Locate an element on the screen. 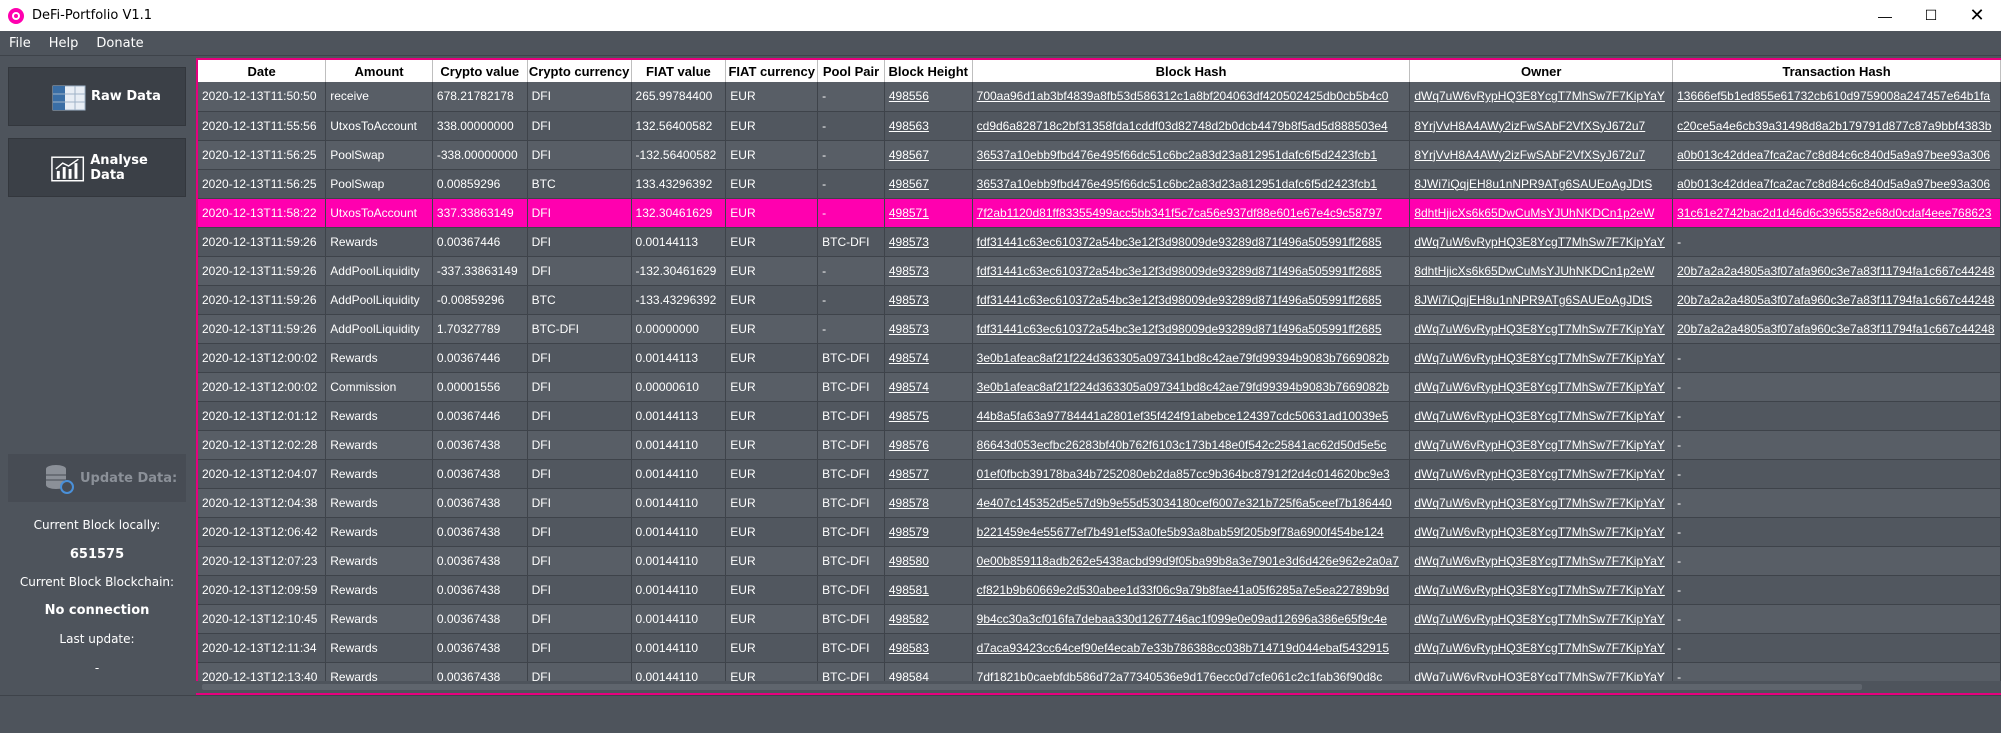 The image size is (2001, 733). column-header-block-height: Block Height is located at coordinates (928, 71).